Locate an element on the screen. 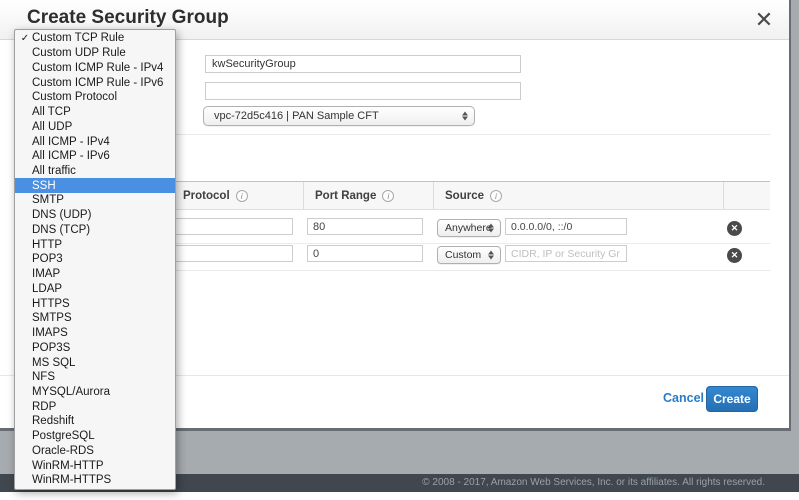  dropdown-item-label: POP3S is located at coordinates (51, 347).